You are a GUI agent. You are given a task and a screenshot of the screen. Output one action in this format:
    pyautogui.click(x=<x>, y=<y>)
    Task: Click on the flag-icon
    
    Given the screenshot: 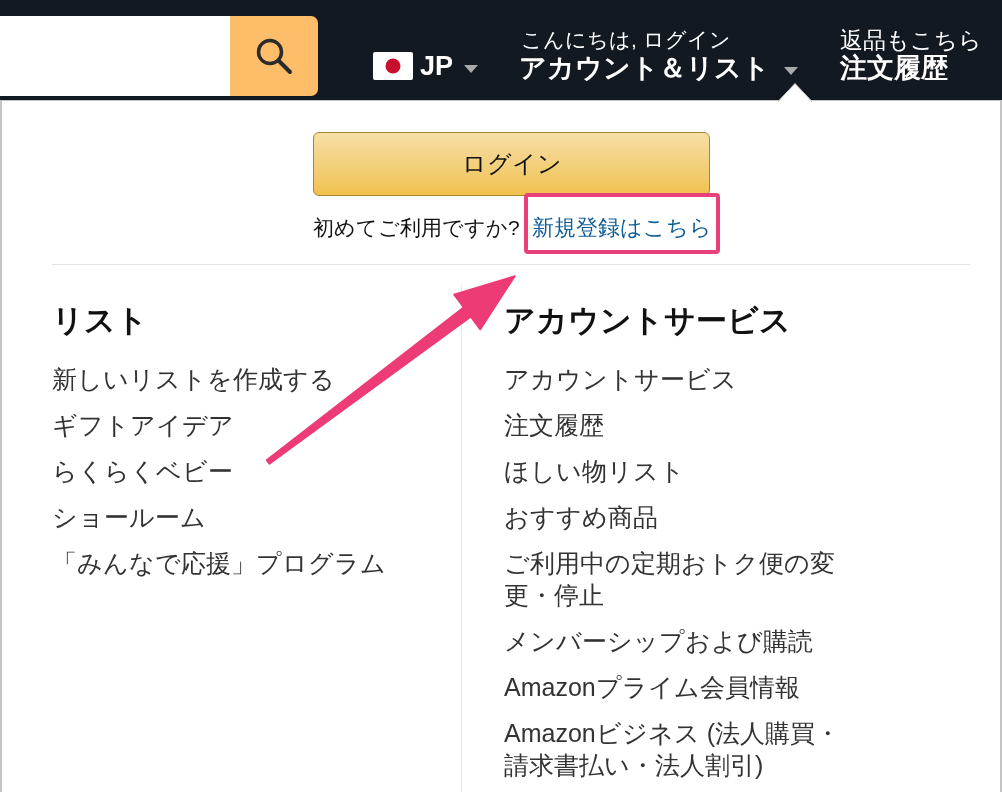 What is the action you would take?
    pyautogui.click(x=393, y=66)
    